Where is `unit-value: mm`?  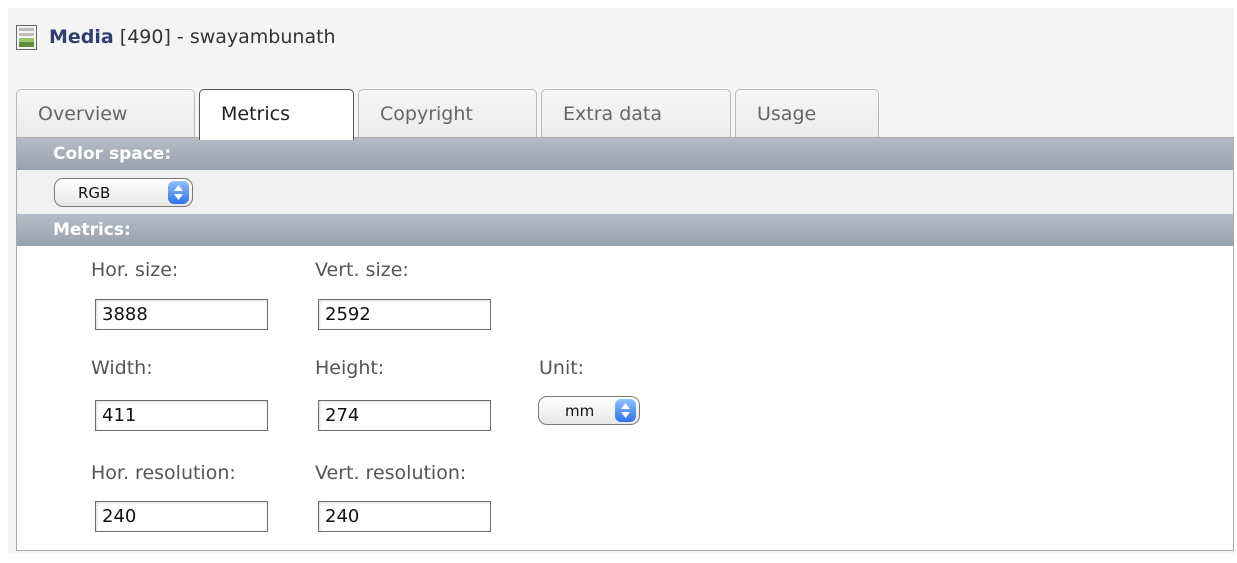
unit-value: mm is located at coordinates (580, 411).